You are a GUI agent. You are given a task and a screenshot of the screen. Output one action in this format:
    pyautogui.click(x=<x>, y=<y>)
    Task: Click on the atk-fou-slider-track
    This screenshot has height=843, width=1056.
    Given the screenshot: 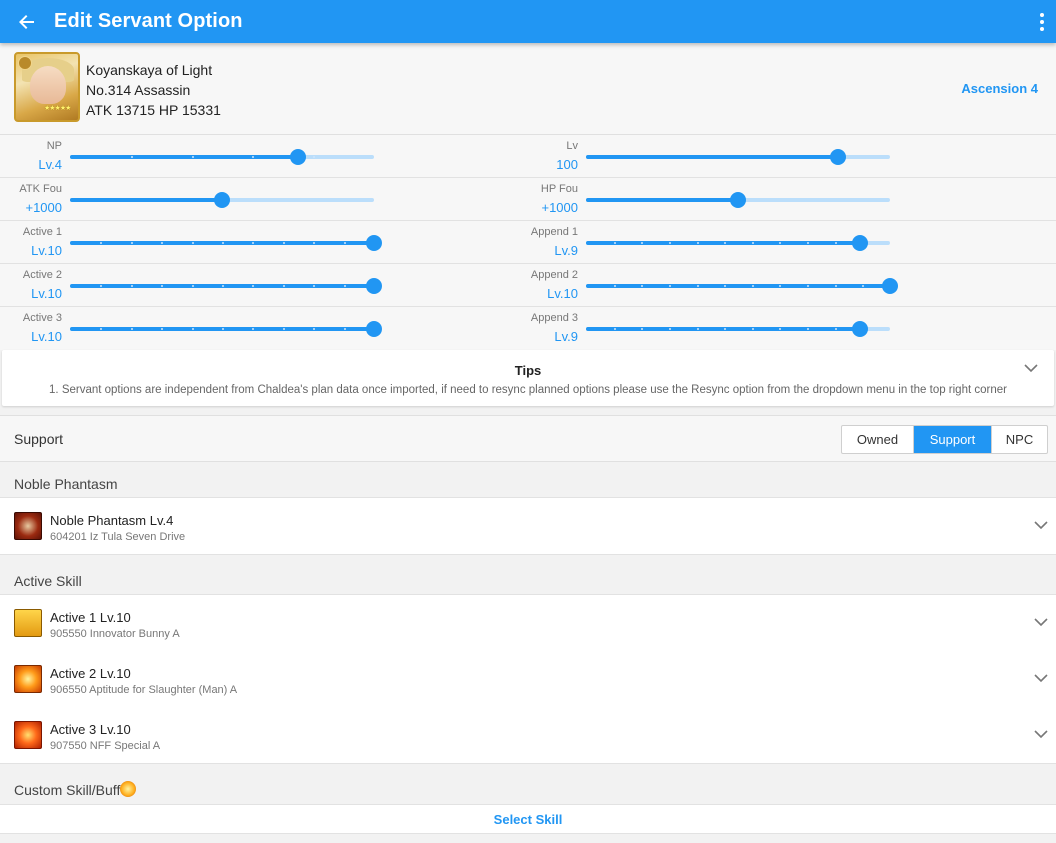 What is the action you would take?
    pyautogui.click(x=222, y=200)
    